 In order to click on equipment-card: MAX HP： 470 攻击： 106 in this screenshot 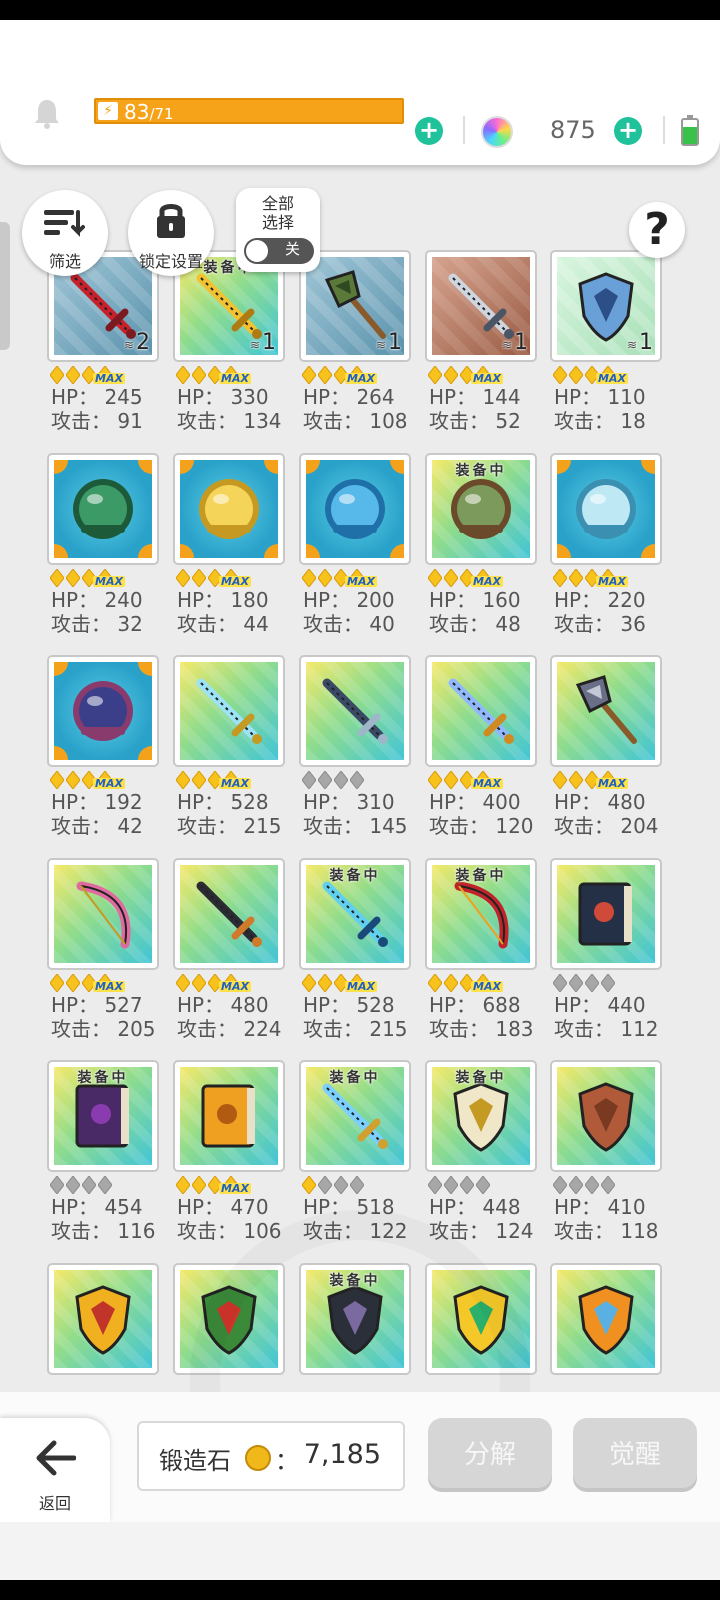, I will do `click(229, 1160)`.